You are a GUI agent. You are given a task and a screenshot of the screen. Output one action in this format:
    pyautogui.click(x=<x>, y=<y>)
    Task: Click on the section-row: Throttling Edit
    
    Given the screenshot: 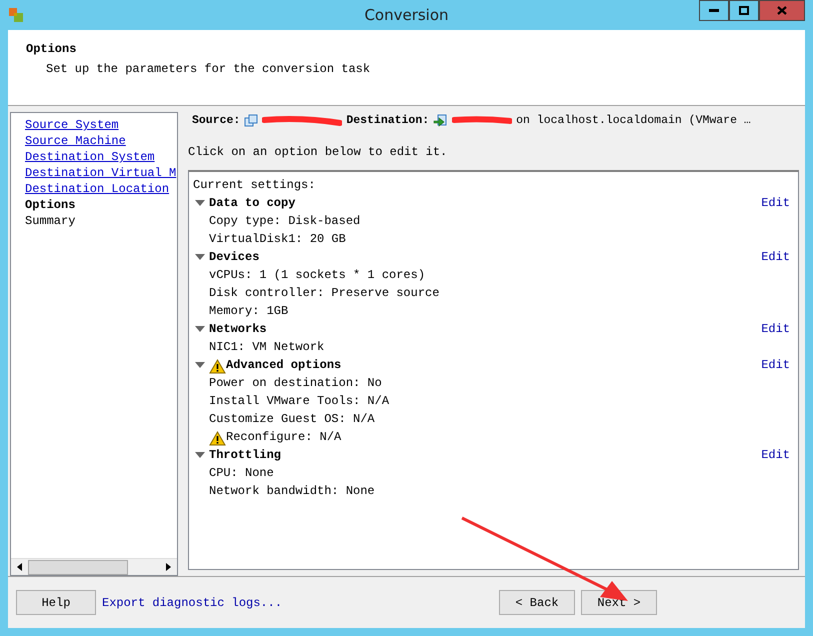 What is the action you would take?
    pyautogui.click(x=493, y=455)
    